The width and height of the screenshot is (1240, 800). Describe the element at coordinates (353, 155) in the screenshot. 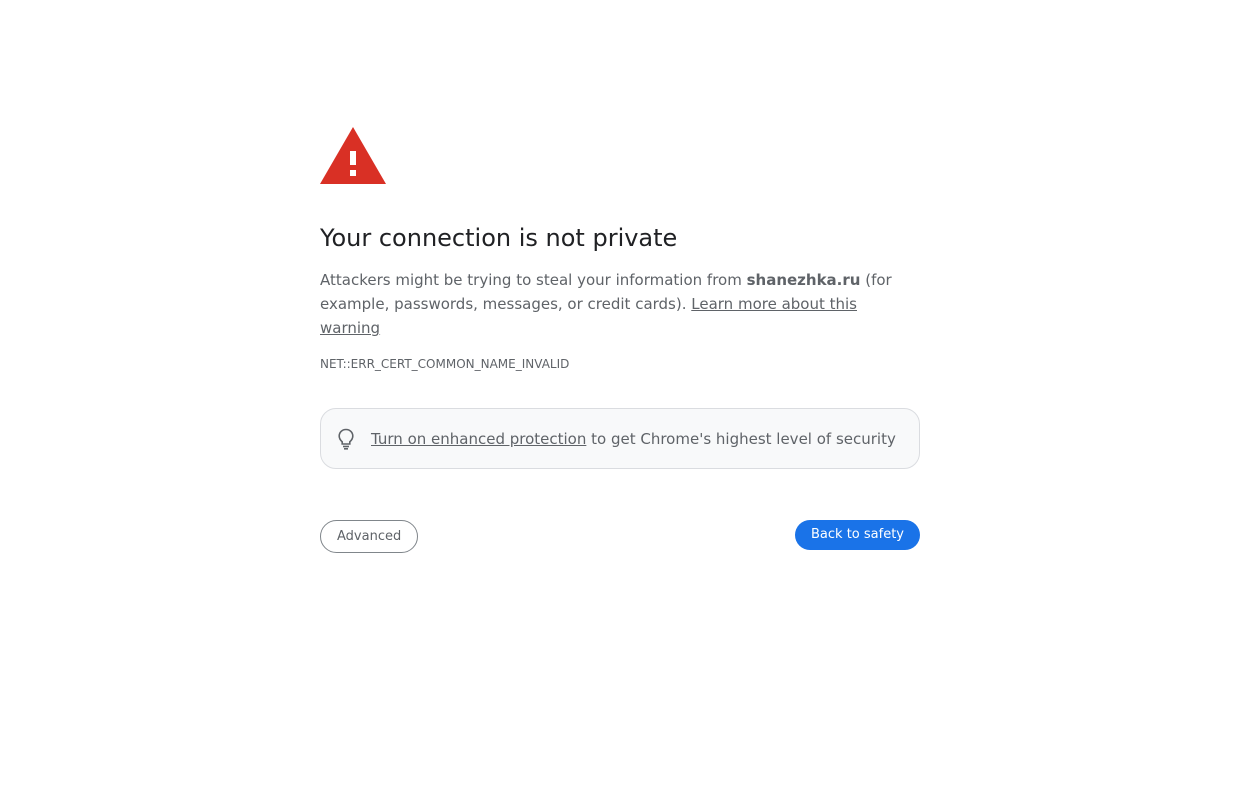

I see `warning-triangle-icon` at that location.